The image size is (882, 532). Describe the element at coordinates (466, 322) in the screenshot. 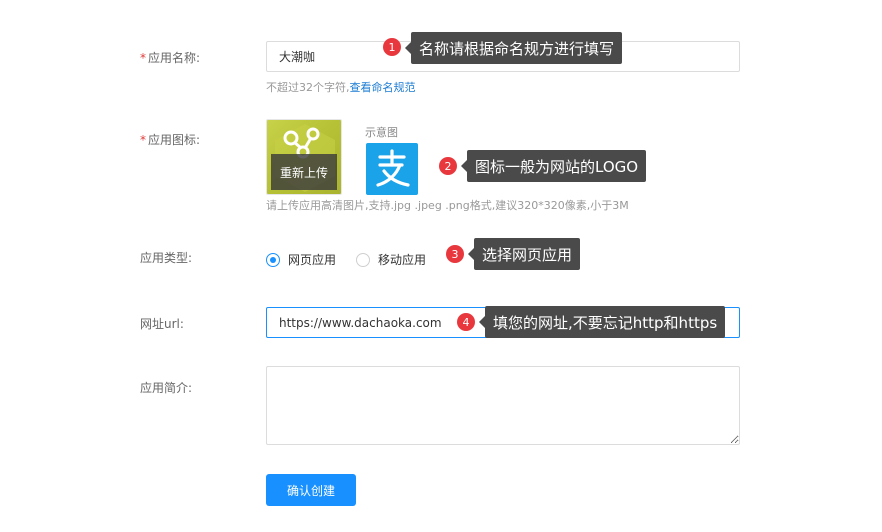

I see `annotation-badge-4: 4` at that location.